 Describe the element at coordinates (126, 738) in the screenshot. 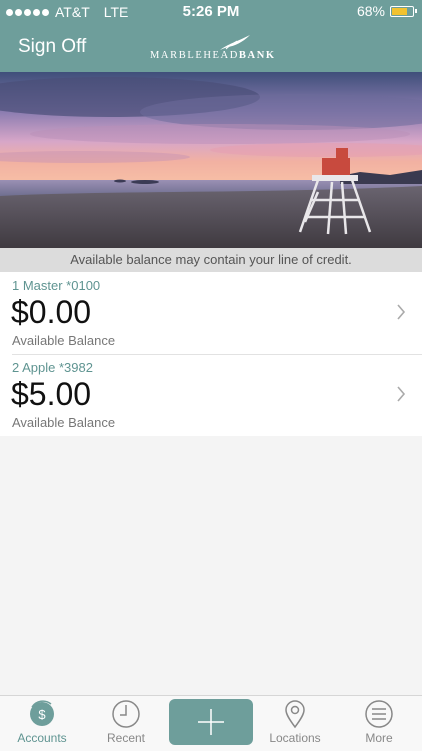

I see `tab-label: Recent` at that location.